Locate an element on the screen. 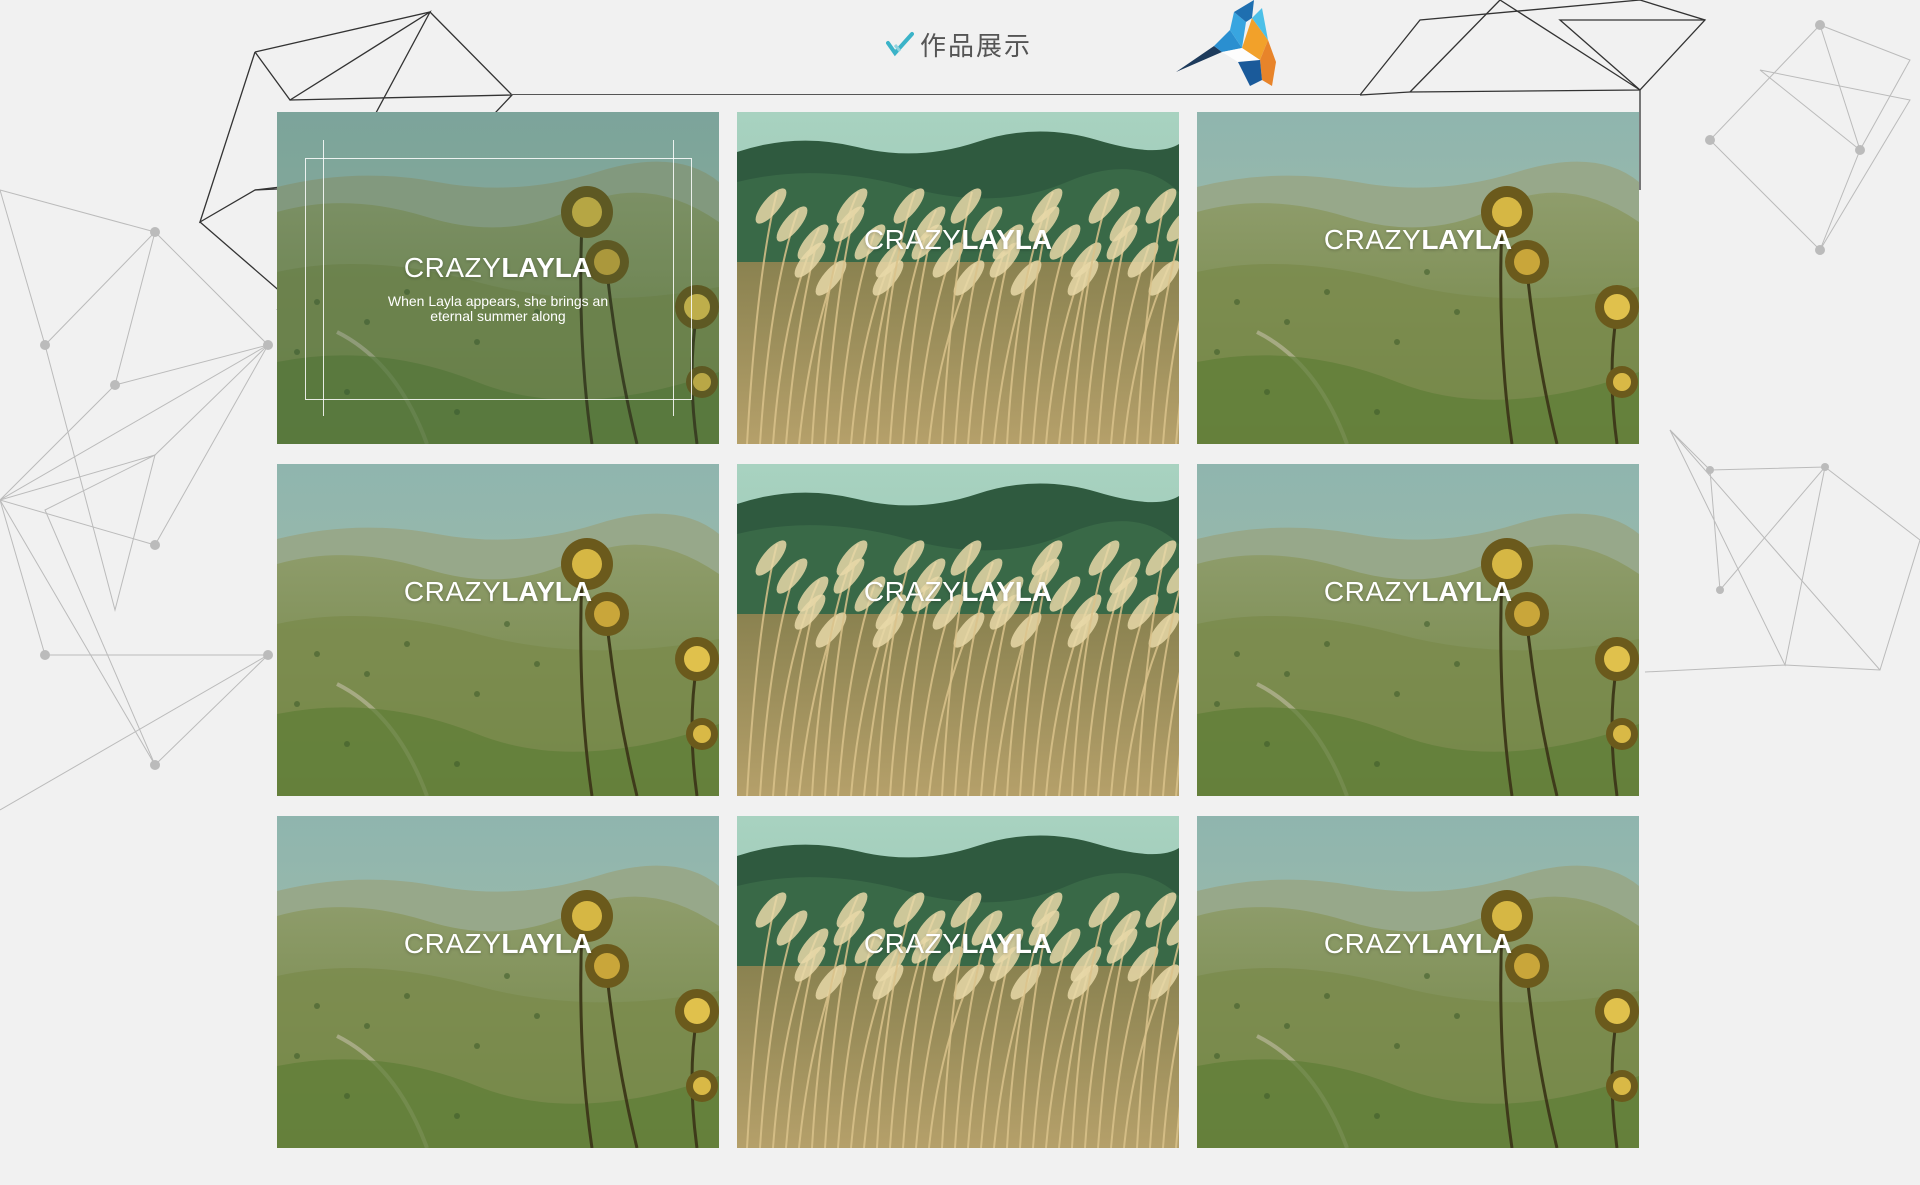 This screenshot has height=1185, width=1920. check-mark-icon is located at coordinates (900, 44).